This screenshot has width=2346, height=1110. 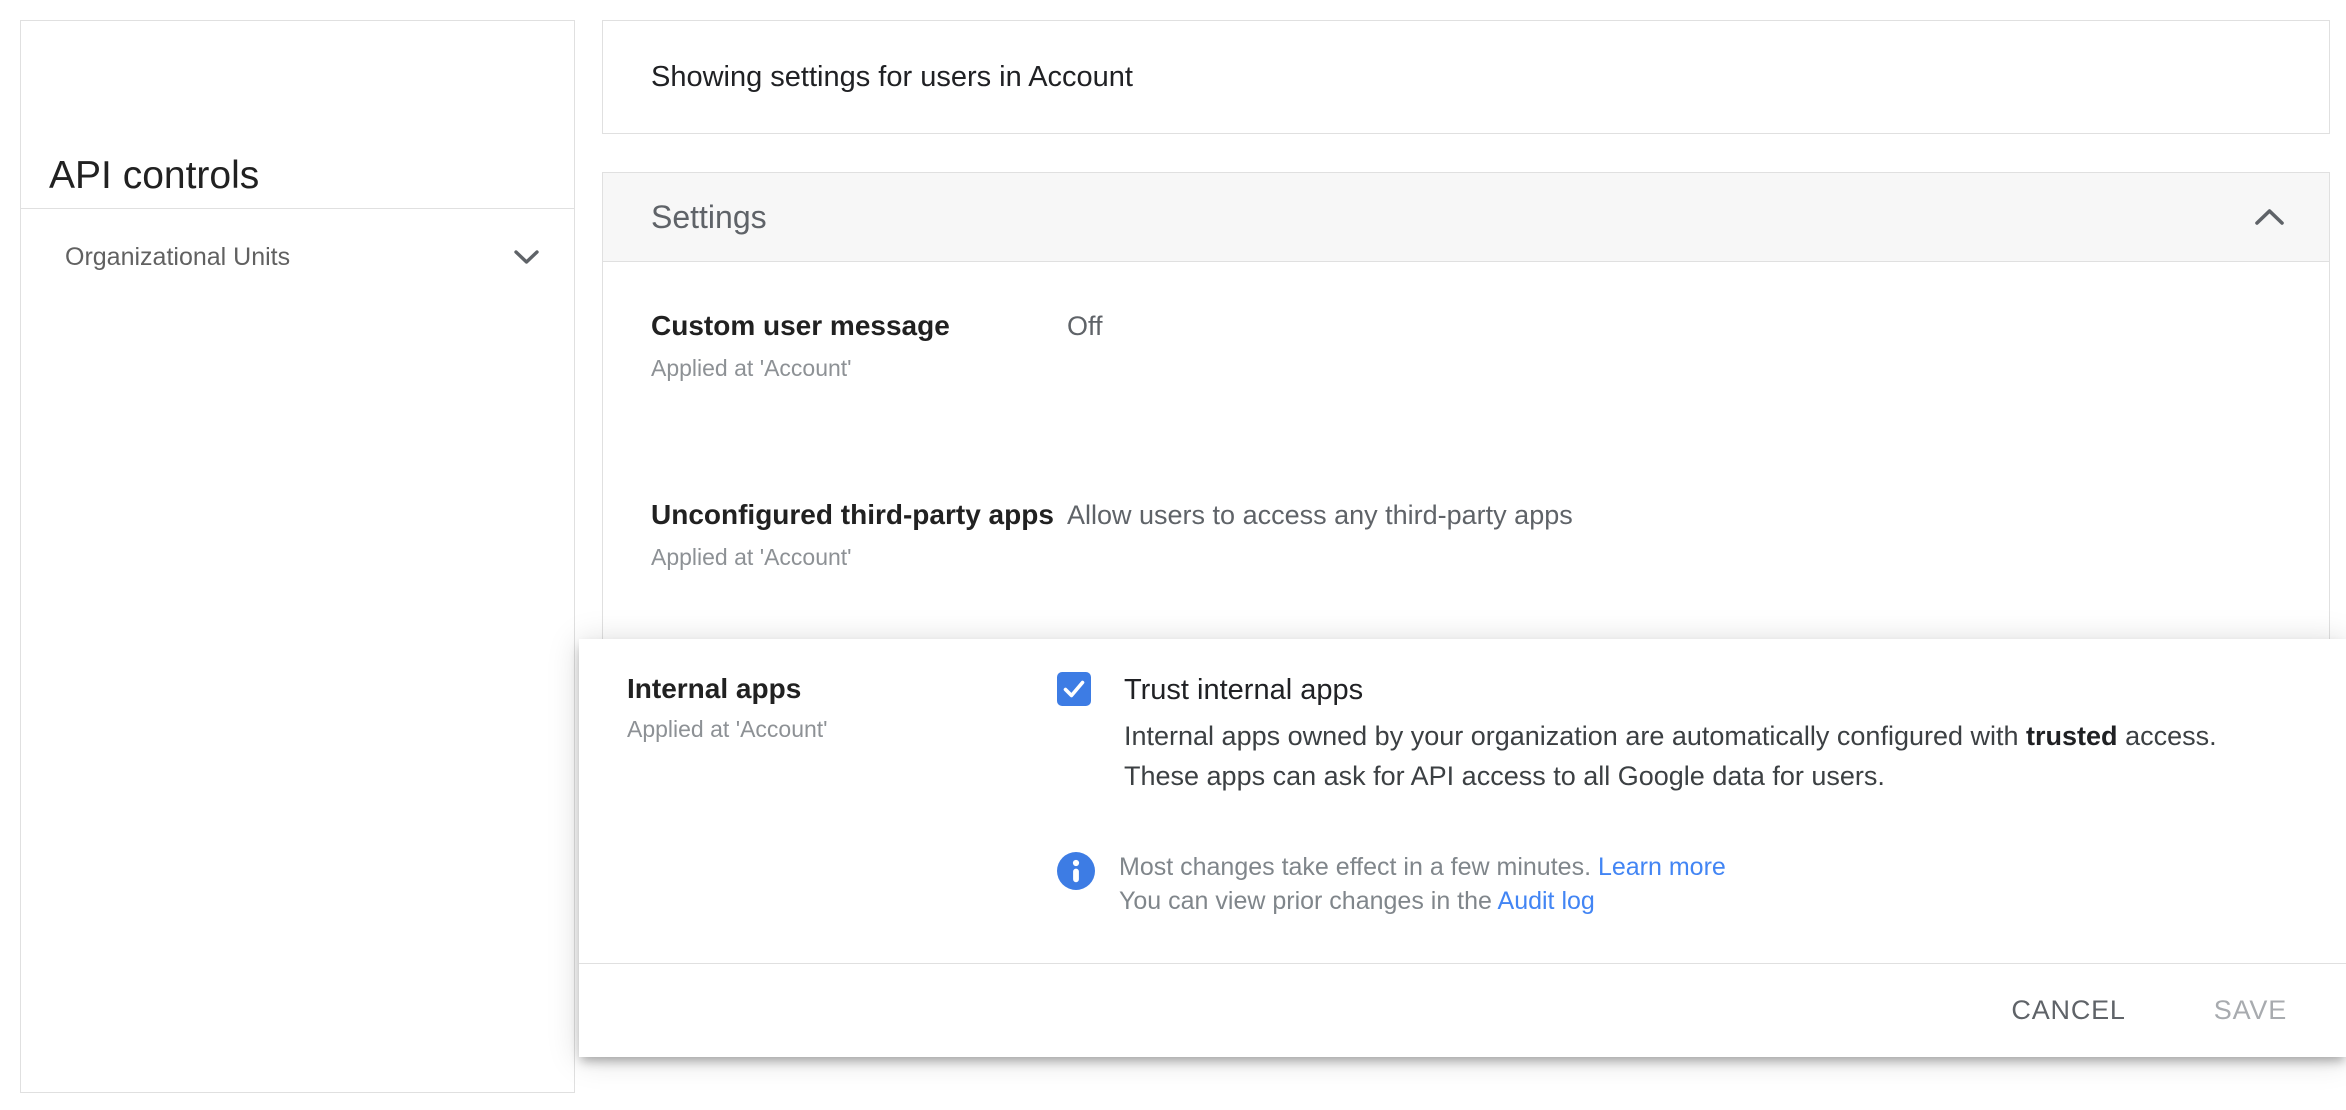 I want to click on description-text: access., so click(x=2171, y=736).